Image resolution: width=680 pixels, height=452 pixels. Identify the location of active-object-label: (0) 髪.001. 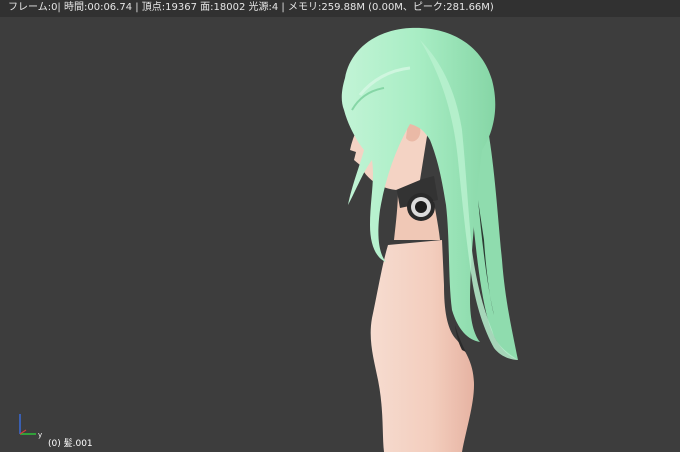
(70, 444).